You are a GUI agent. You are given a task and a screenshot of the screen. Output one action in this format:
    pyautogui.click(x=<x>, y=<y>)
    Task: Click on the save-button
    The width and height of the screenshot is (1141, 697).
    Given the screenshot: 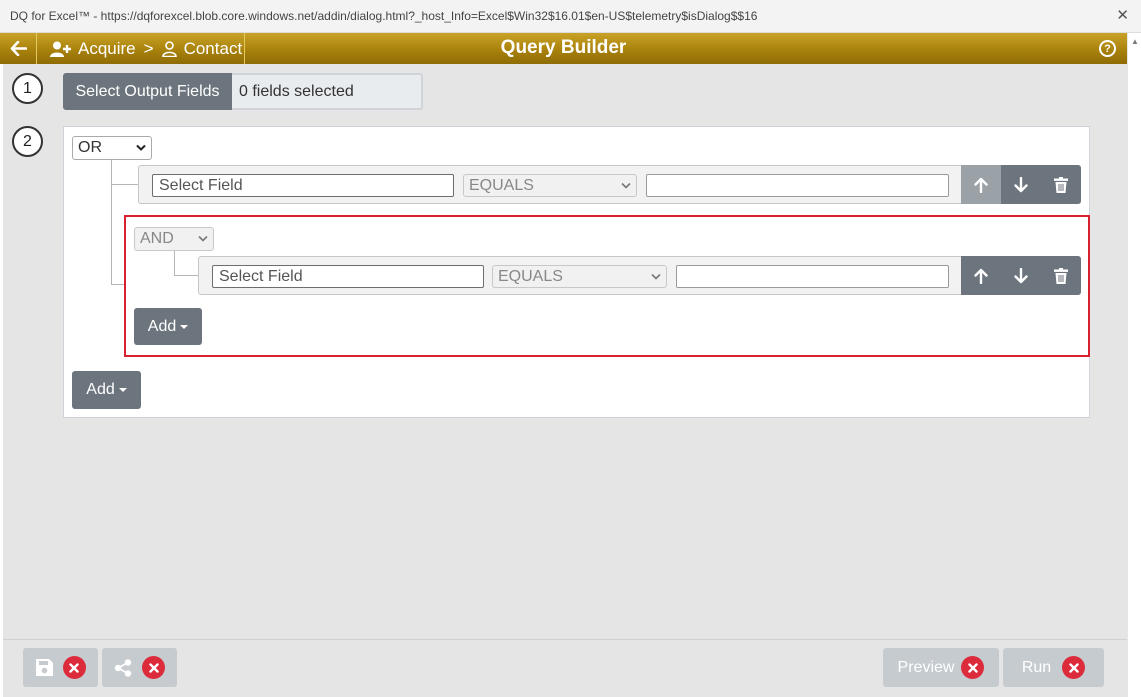 What is the action you would take?
    pyautogui.click(x=60, y=667)
    